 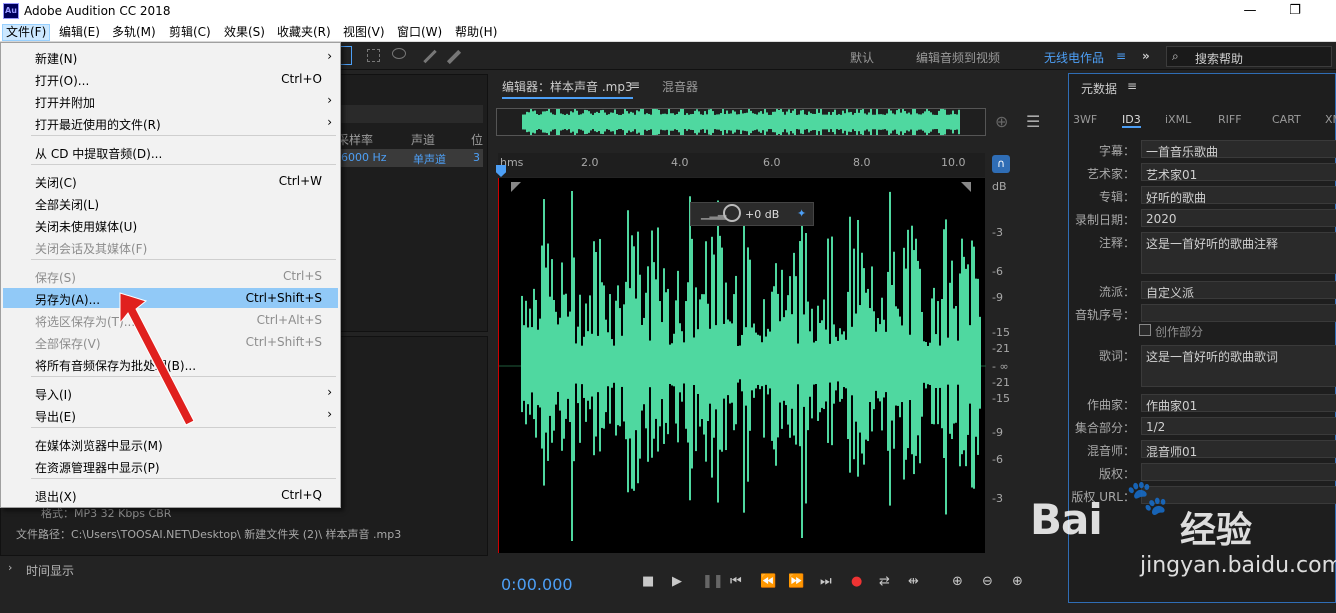 What do you see at coordinates (50, 571) in the screenshot?
I see `time-display-label: 时间显示` at bounding box center [50, 571].